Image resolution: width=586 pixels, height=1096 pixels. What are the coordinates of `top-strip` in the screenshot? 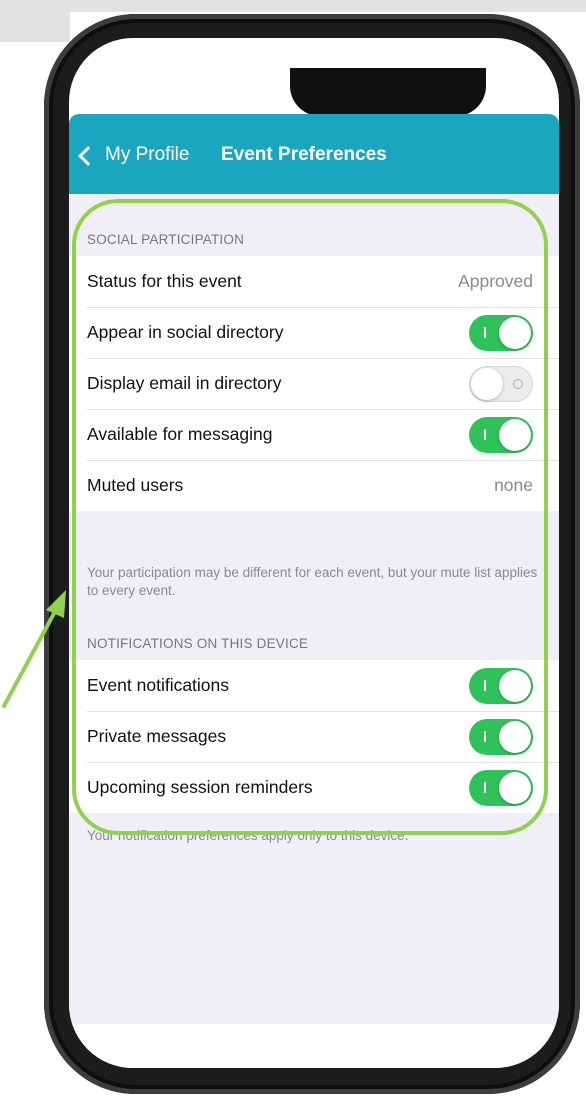 It's located at (293, 6).